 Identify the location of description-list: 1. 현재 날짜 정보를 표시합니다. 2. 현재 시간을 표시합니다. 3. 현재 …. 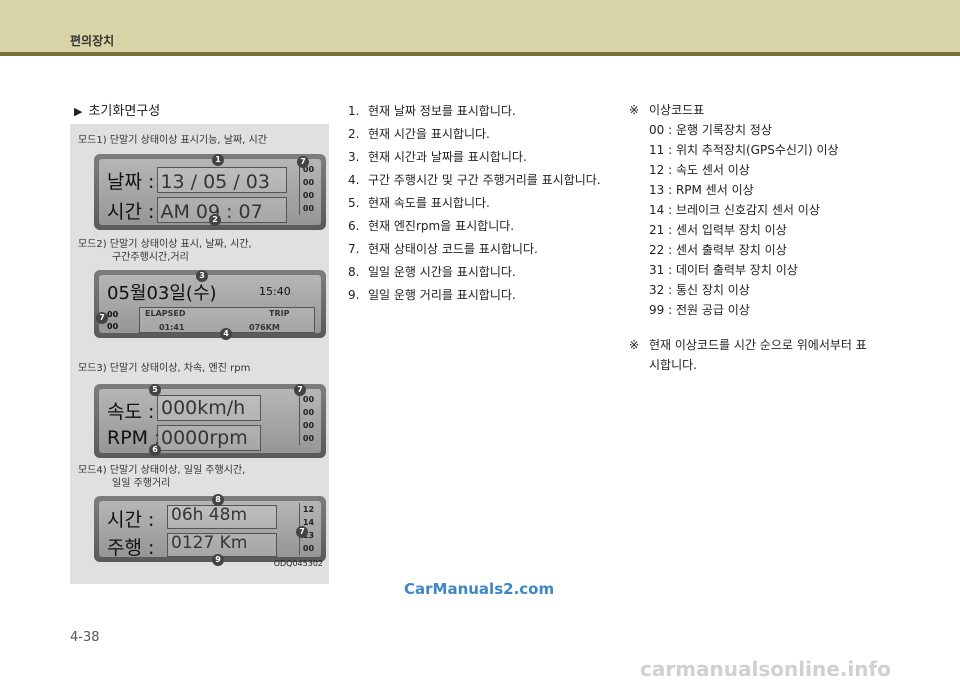
(474, 203).